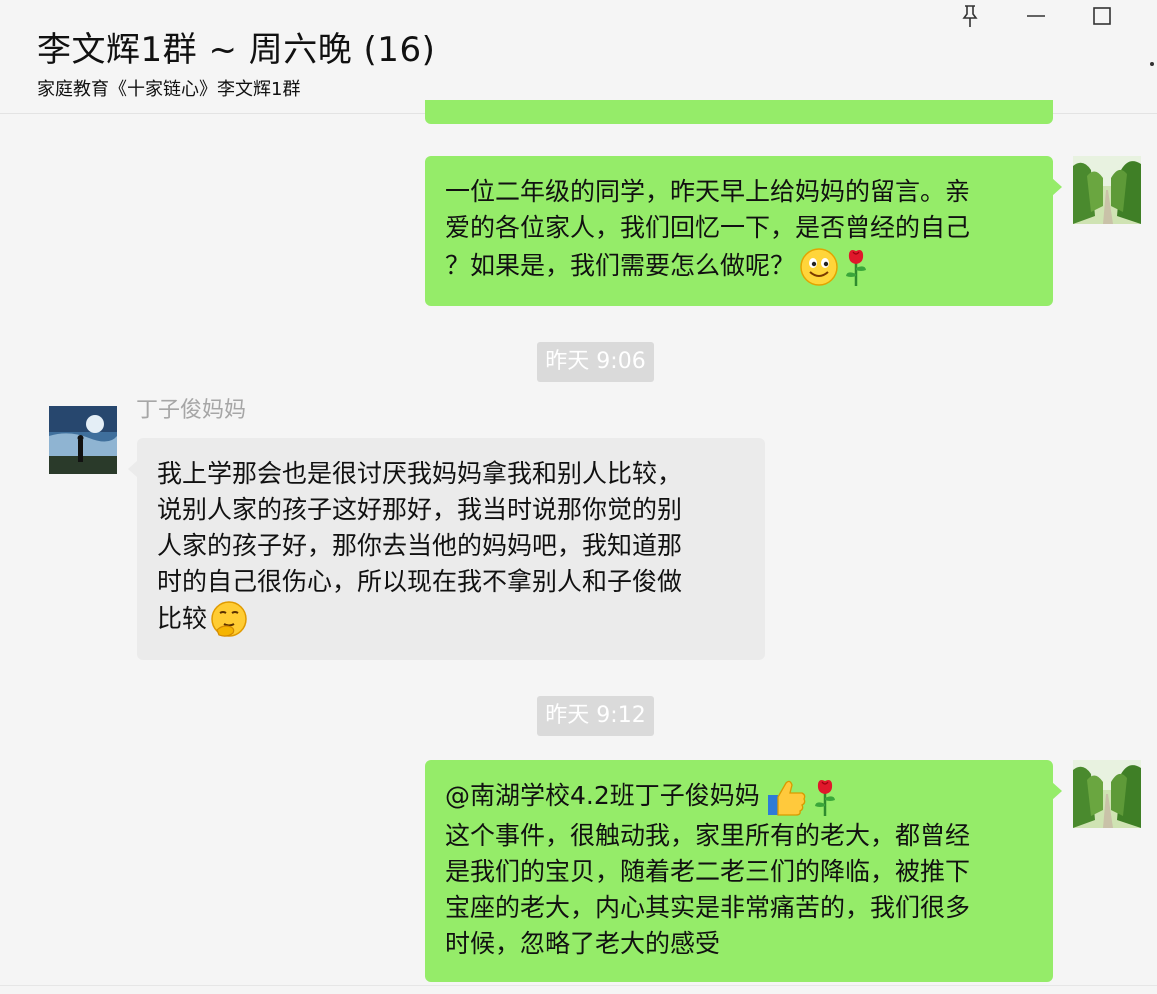 This screenshot has width=1157, height=994. What do you see at coordinates (595, 716) in the screenshot?
I see `timestamp: 昨天 9:12` at bounding box center [595, 716].